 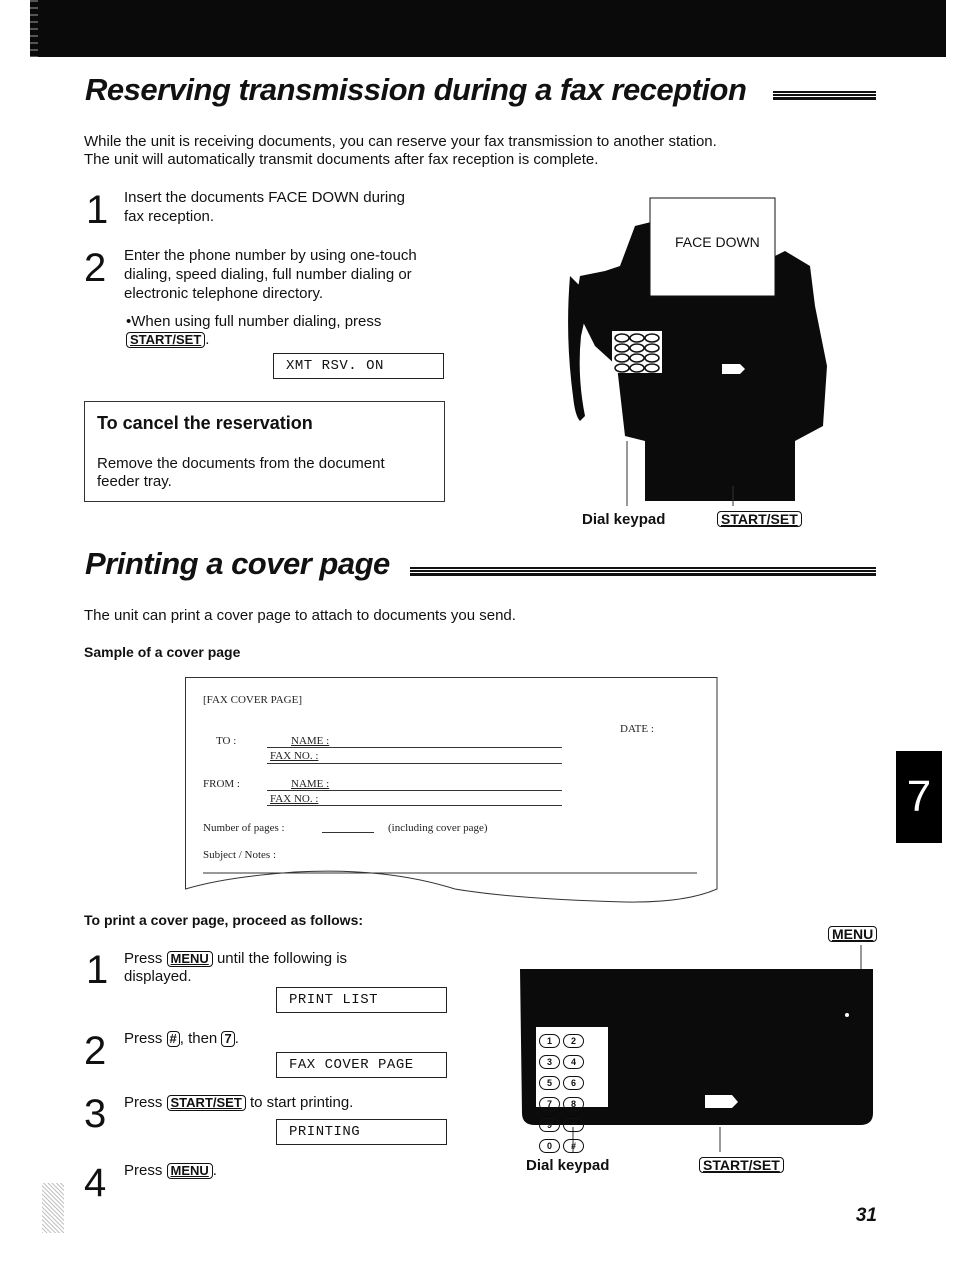 What do you see at coordinates (264, 197) in the screenshot?
I see `step-text: Insert the documents FACE DOWN during` at bounding box center [264, 197].